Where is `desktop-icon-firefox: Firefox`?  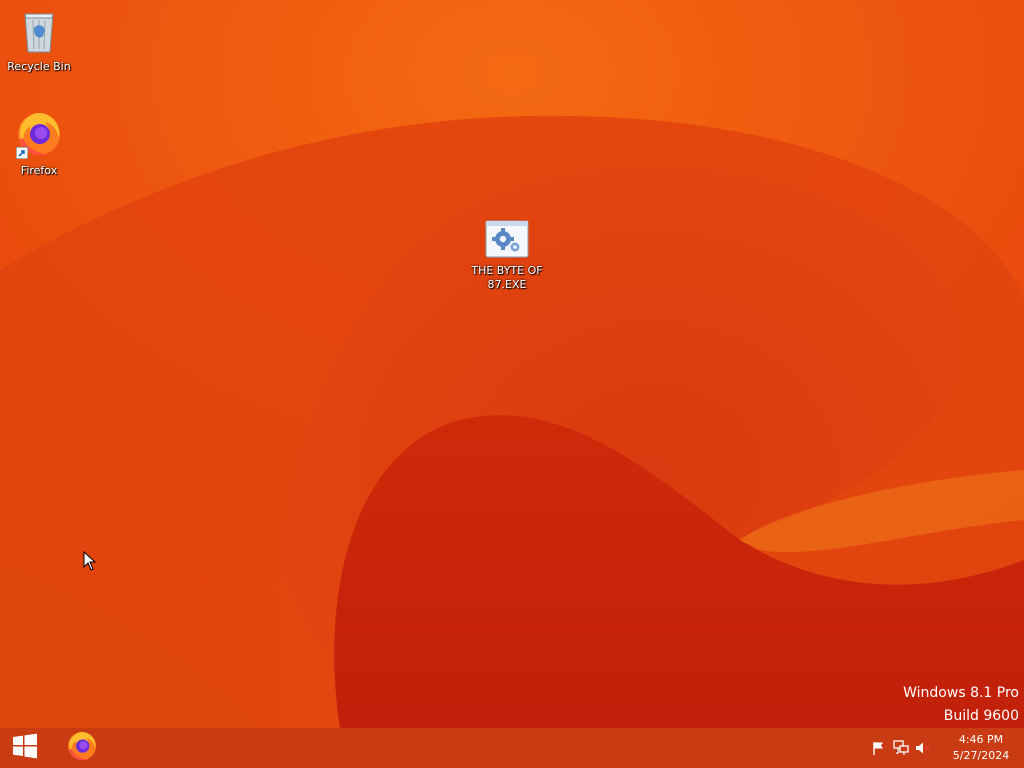 desktop-icon-firefox: Firefox is located at coordinates (39, 144).